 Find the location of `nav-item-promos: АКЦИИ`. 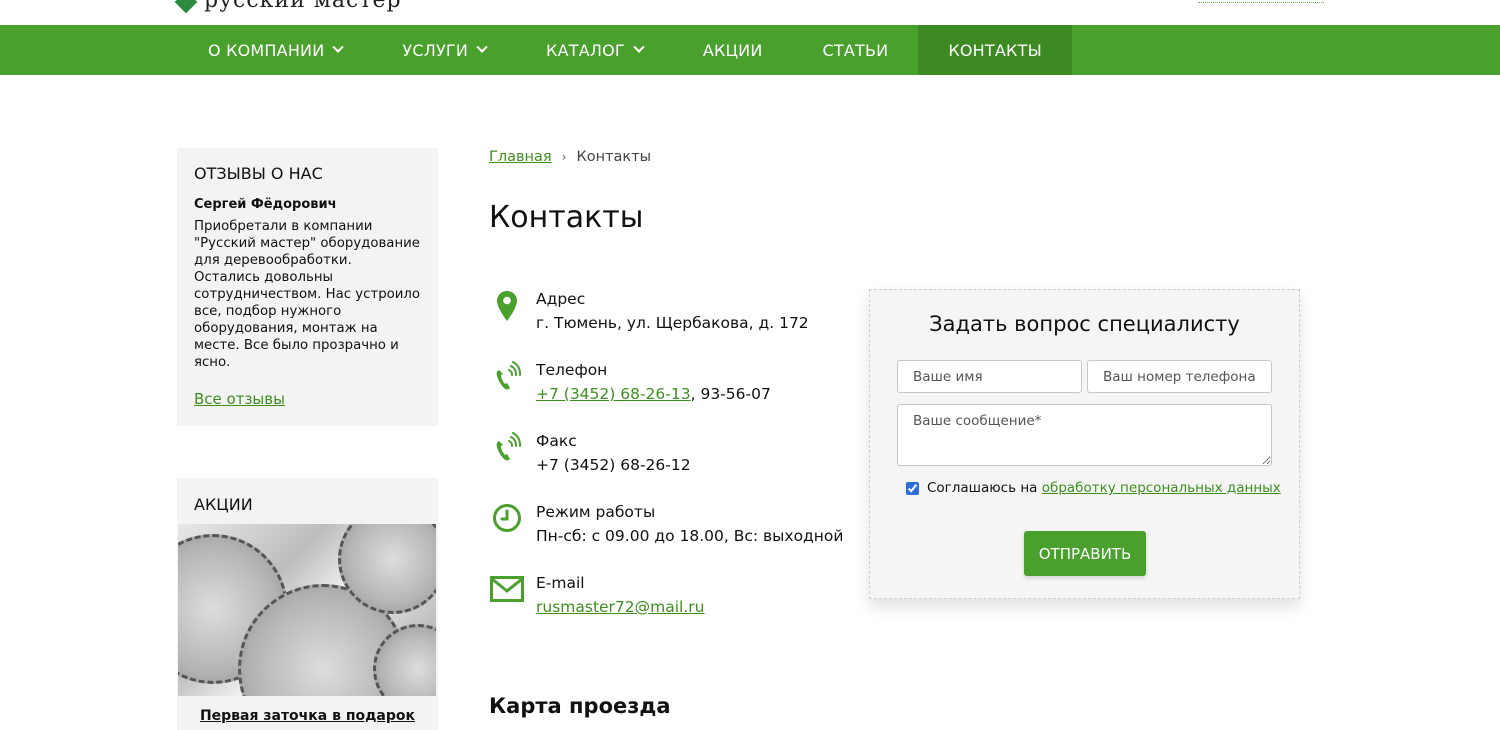

nav-item-promos: АКЦИИ is located at coordinates (733, 50).